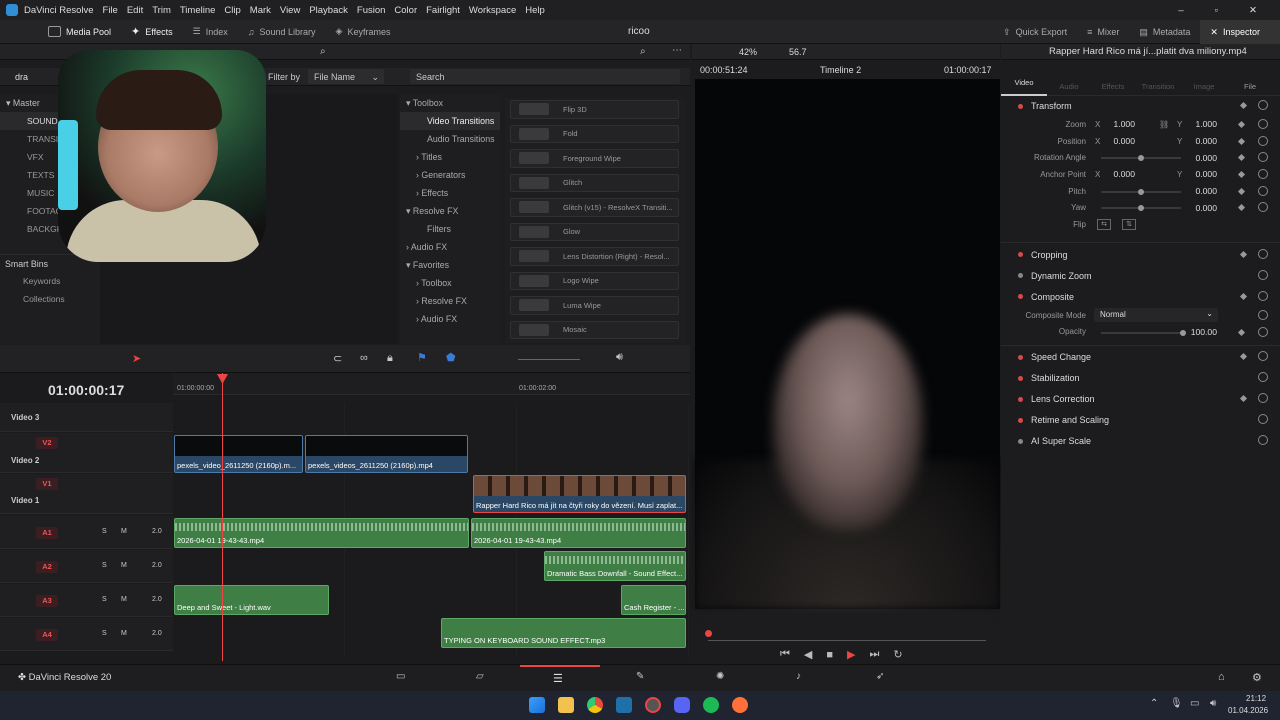 The height and width of the screenshot is (720, 1280). I want to click on tree-item-filters: Filters, so click(450, 229).